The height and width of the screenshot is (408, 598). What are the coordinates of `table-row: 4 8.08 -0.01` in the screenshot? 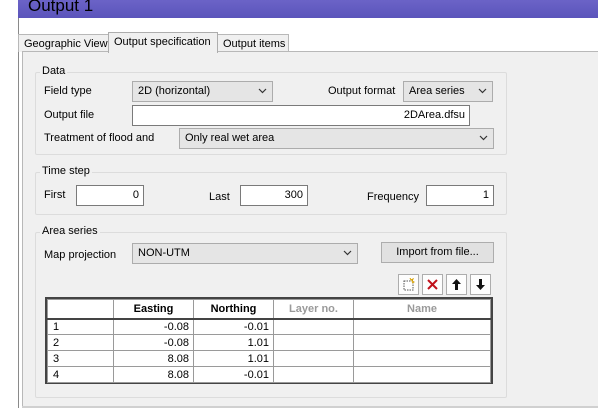 It's located at (269, 374).